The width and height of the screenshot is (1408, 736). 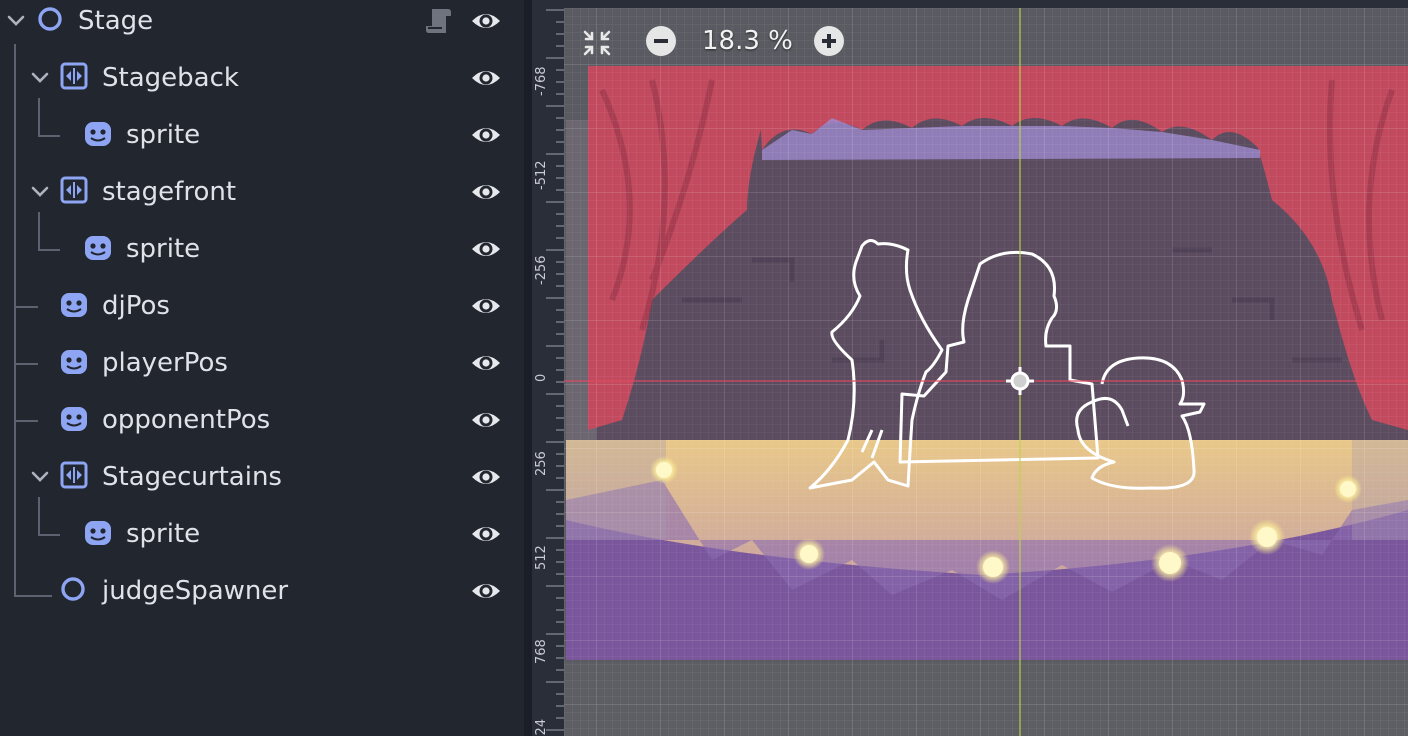 I want to click on node-label: playerPos, so click(x=165, y=363).